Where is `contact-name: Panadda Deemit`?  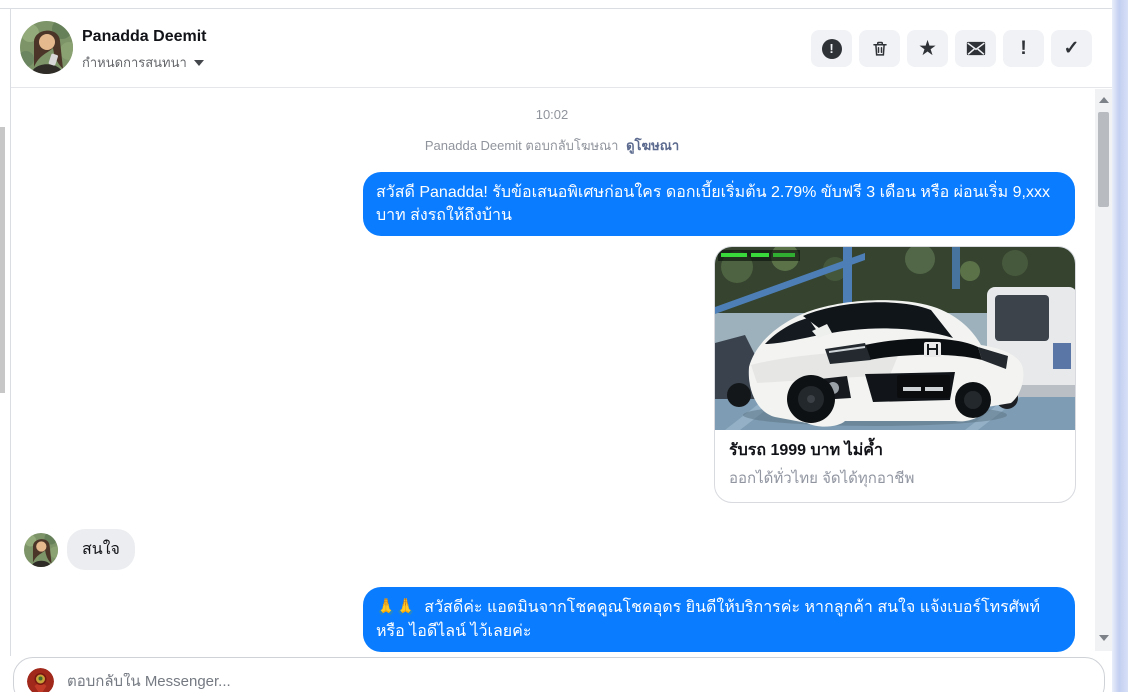 contact-name: Panadda Deemit is located at coordinates (144, 36).